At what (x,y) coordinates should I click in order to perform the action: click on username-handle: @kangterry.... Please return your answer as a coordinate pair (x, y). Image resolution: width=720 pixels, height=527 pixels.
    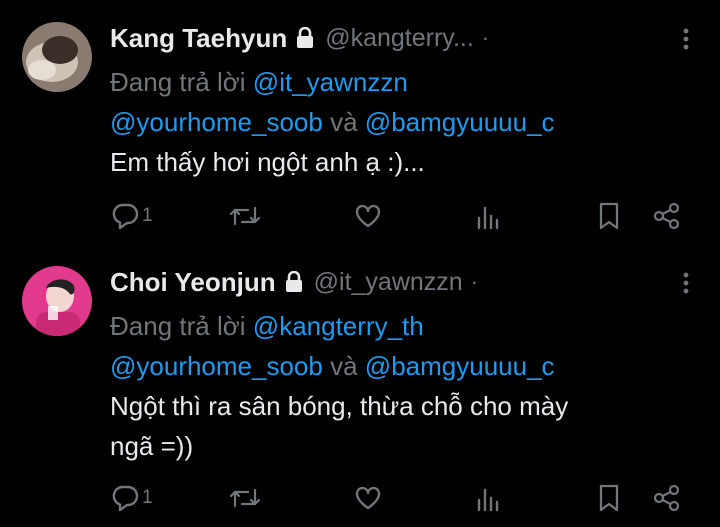
    Looking at the image, I should click on (399, 38).